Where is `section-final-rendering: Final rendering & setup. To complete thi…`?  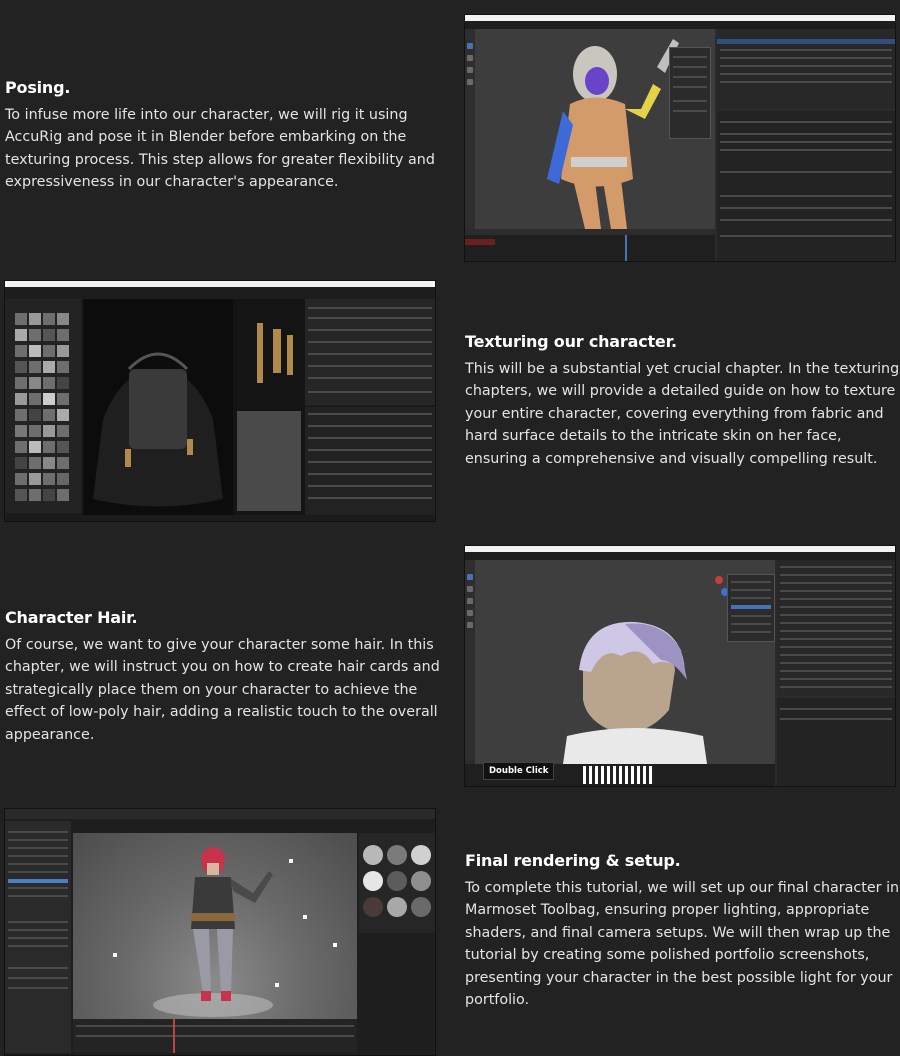 section-final-rendering: Final rendering & setup. To complete thi… is located at coordinates (682, 931).